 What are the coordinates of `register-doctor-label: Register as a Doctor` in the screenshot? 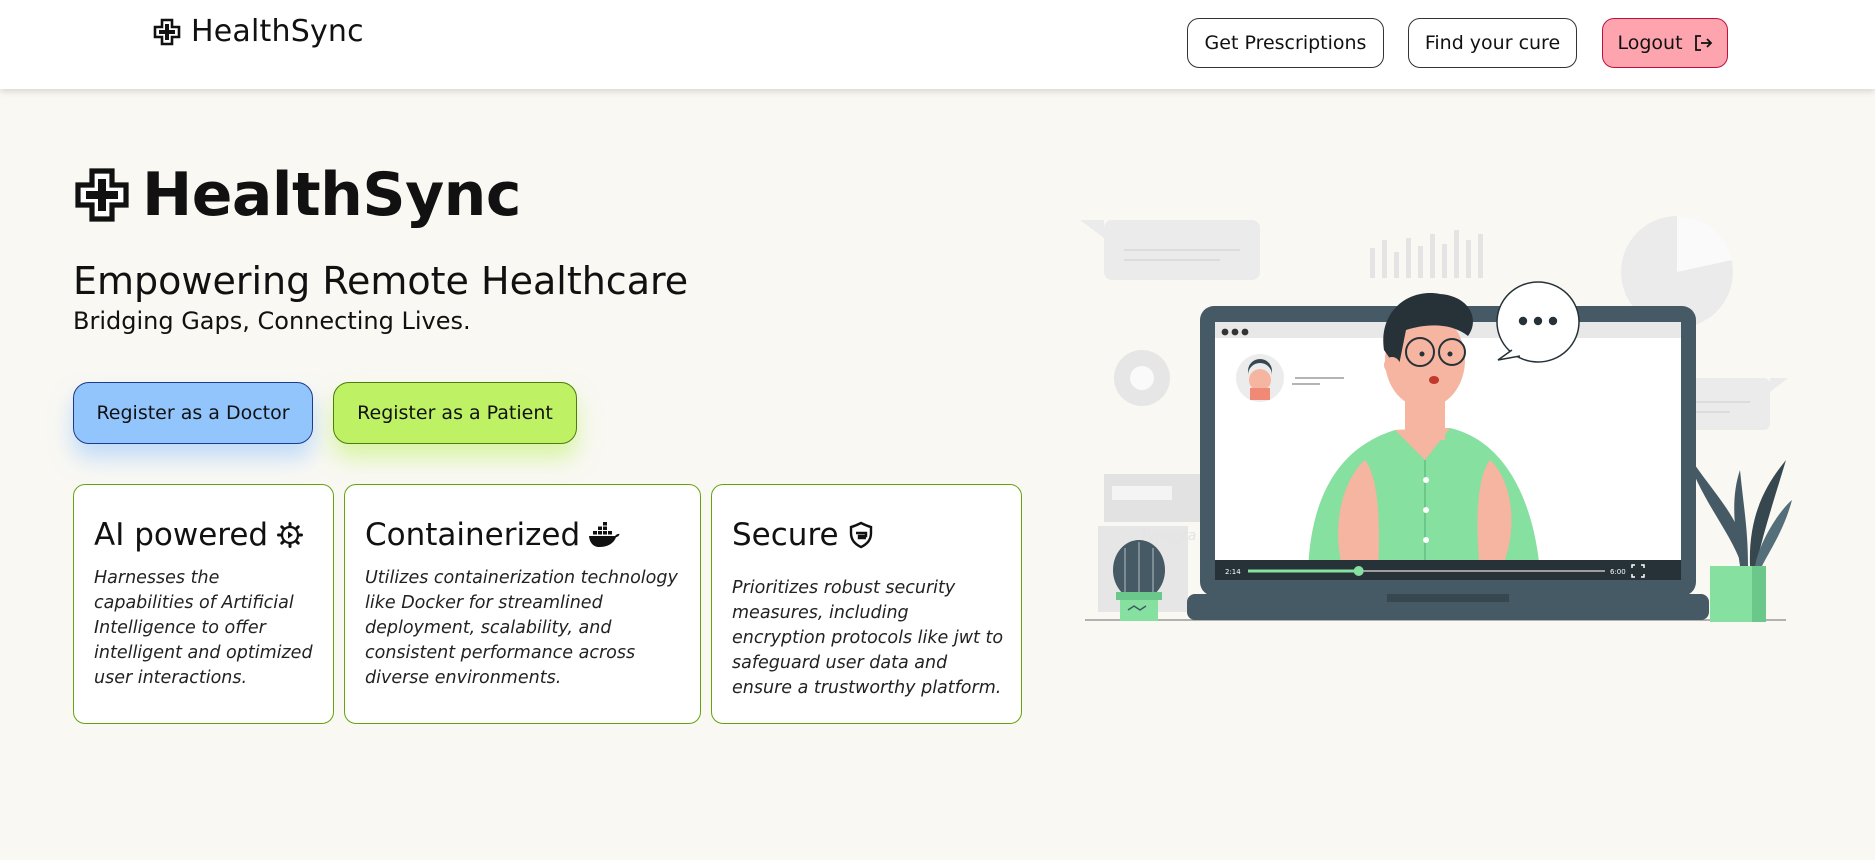 It's located at (193, 413).